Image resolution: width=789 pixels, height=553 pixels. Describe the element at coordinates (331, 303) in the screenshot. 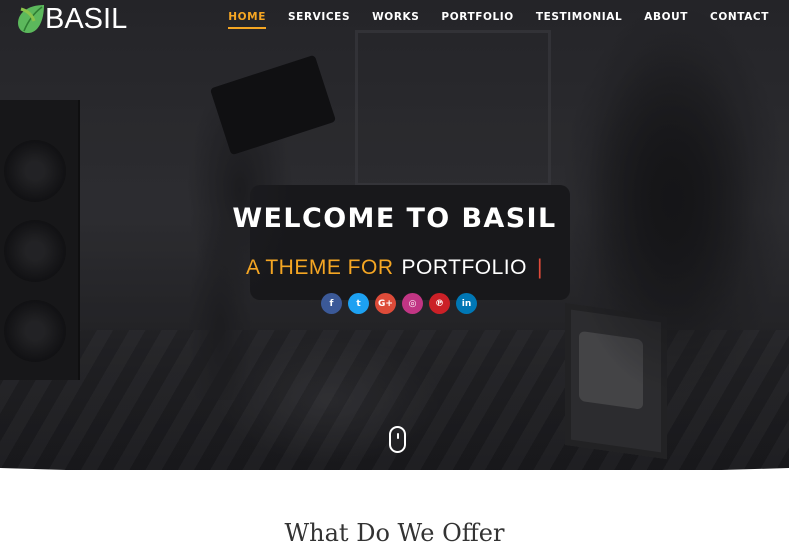

I see `facebook-icon: f` at that location.